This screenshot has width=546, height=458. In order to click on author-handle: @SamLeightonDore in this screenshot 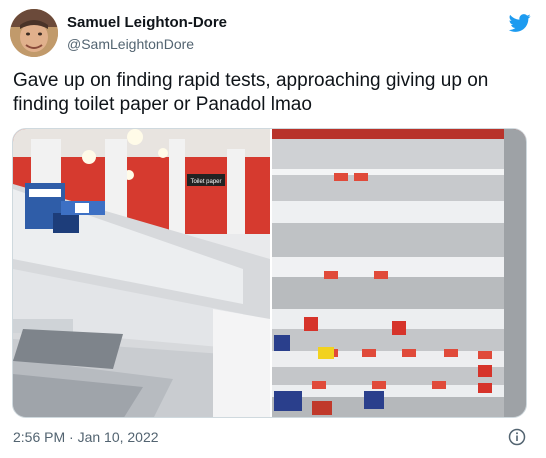, I will do `click(147, 44)`.